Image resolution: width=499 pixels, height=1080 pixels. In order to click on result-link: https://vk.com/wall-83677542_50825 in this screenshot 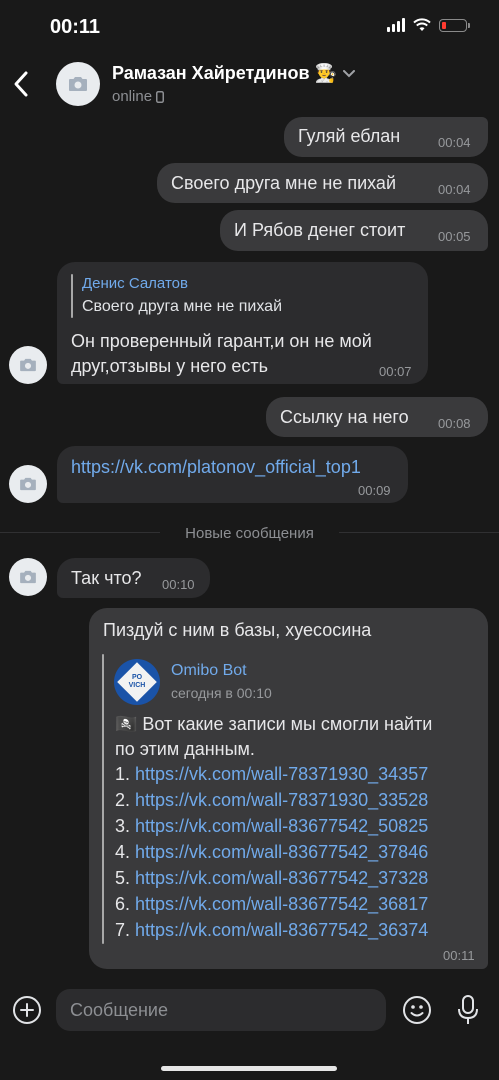, I will do `click(281, 826)`.